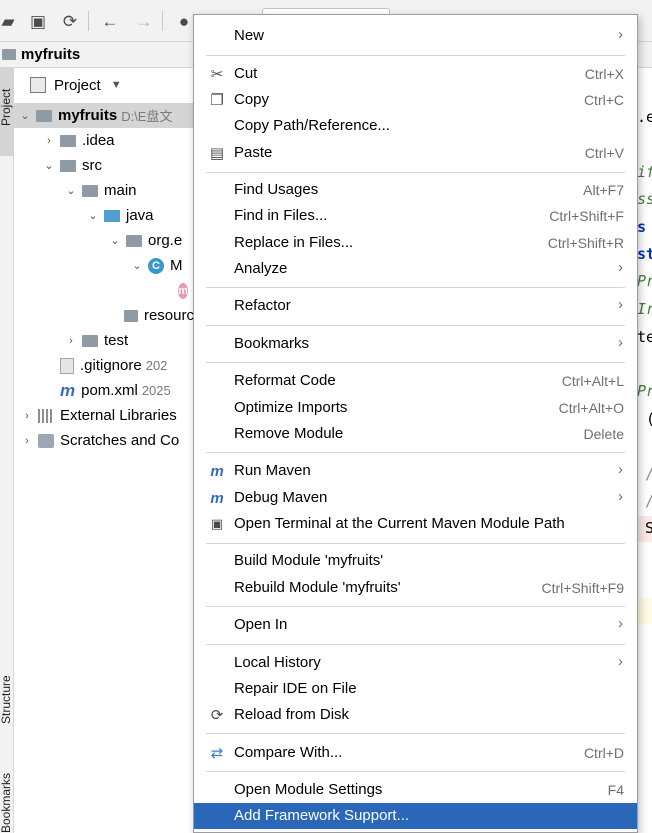 The image size is (652, 833). What do you see at coordinates (144, 21) in the screenshot?
I see `forward-icon: →` at bounding box center [144, 21].